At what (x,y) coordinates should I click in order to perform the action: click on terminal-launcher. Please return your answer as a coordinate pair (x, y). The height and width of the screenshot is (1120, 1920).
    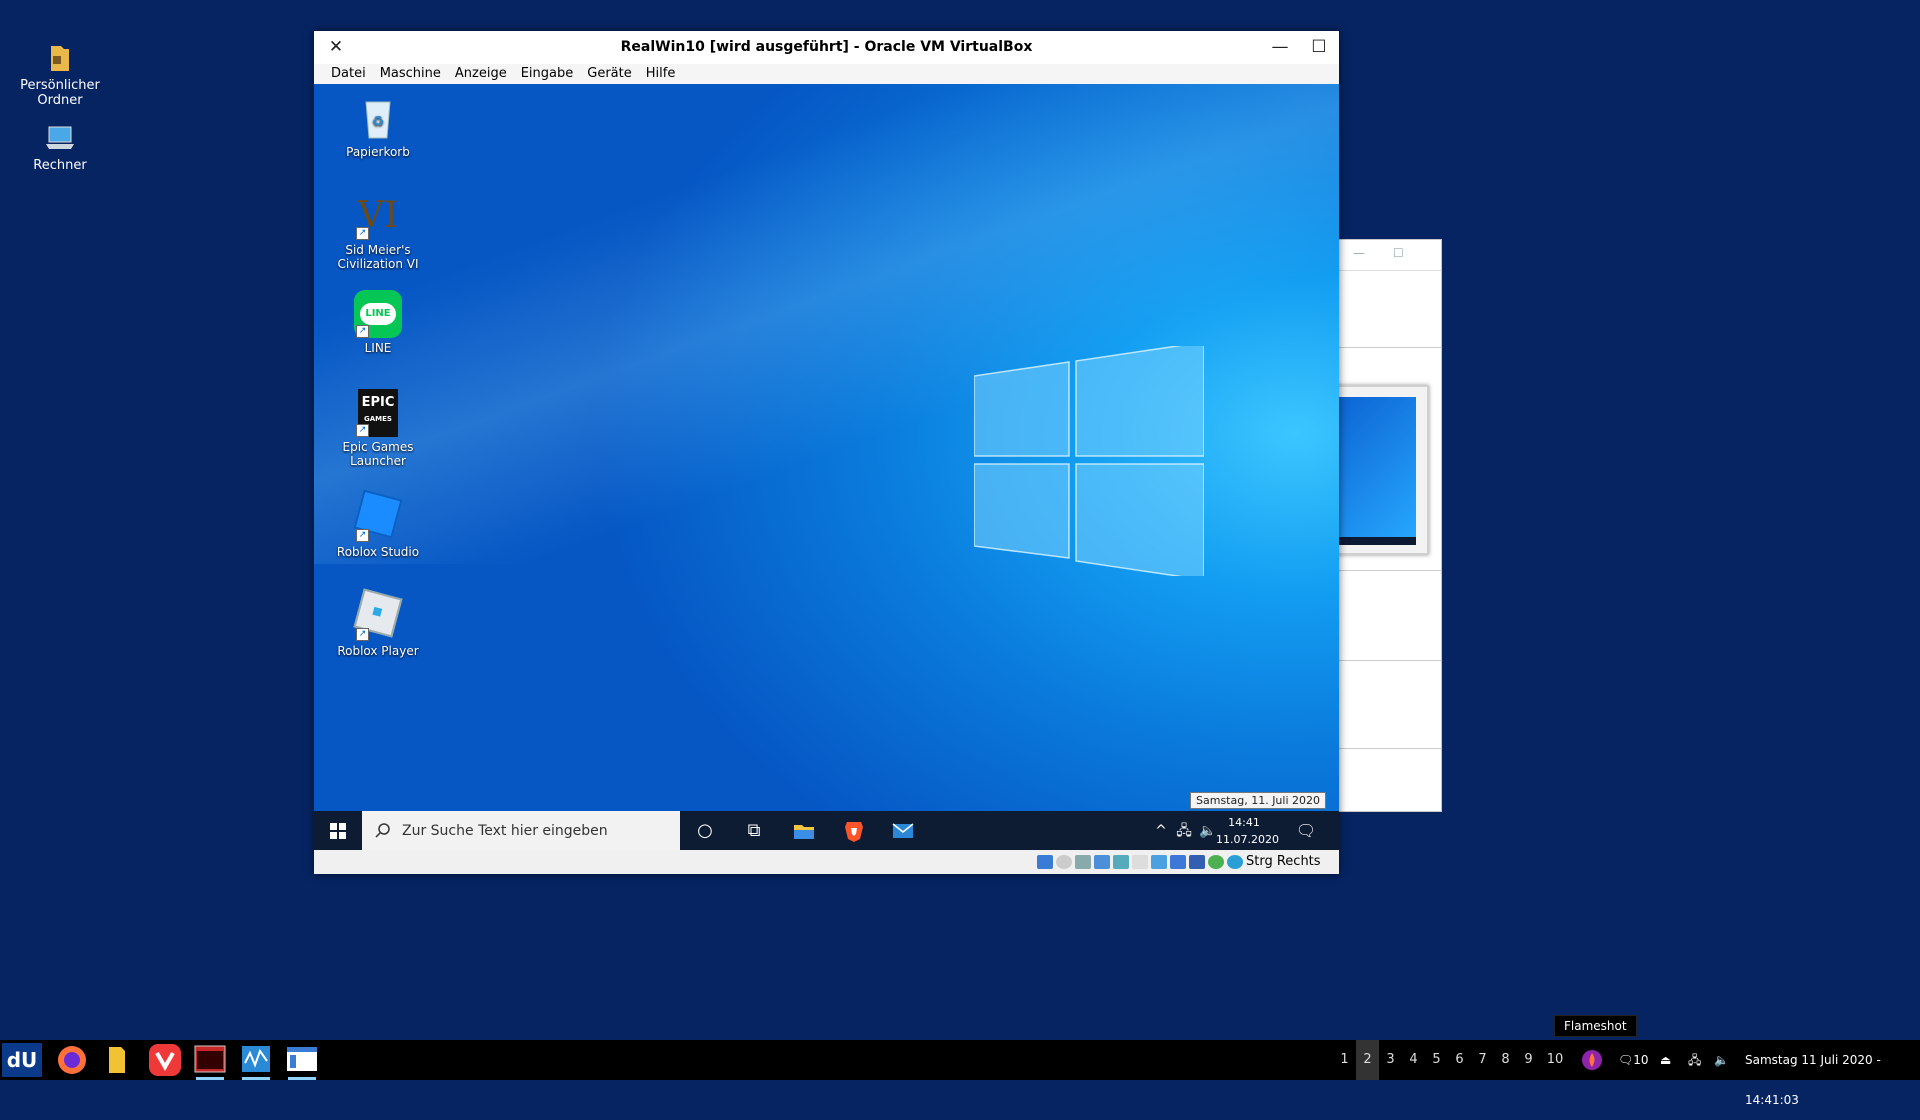
    Looking at the image, I should click on (210, 1061).